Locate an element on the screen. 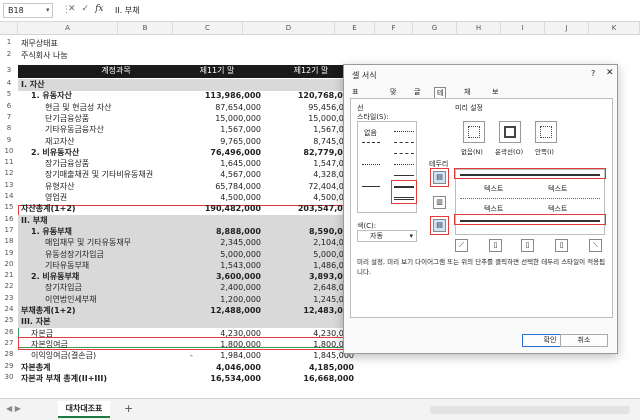 This screenshot has width=640, height=420. tab-number: 표시 형식 is located at coordinates (355, 106).